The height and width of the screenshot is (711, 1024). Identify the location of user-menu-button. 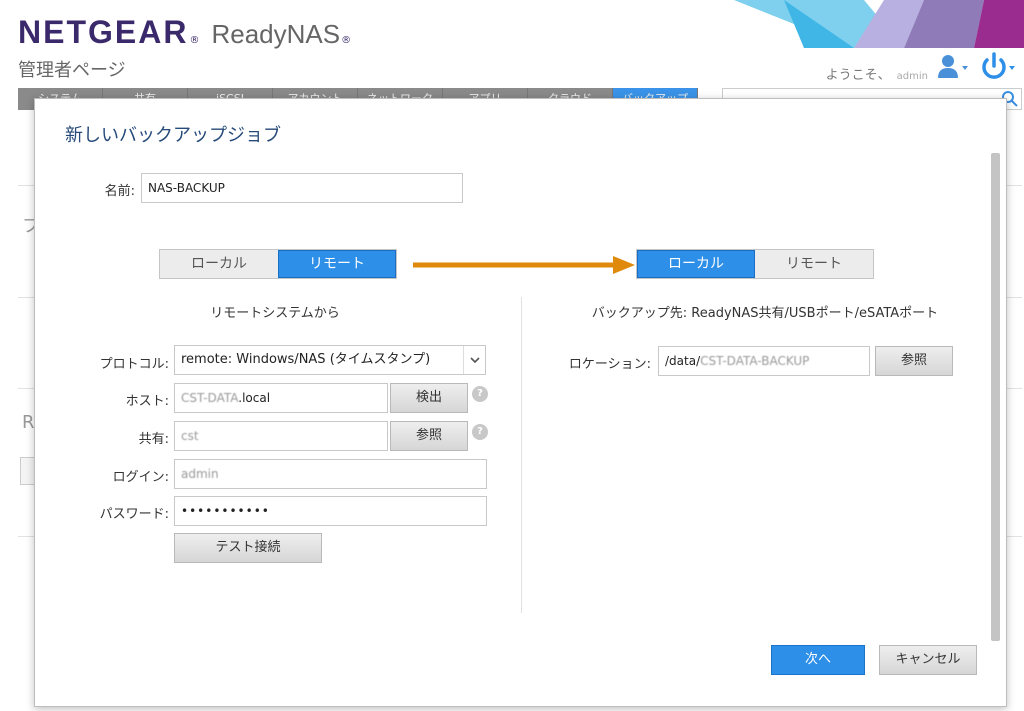
(953, 67).